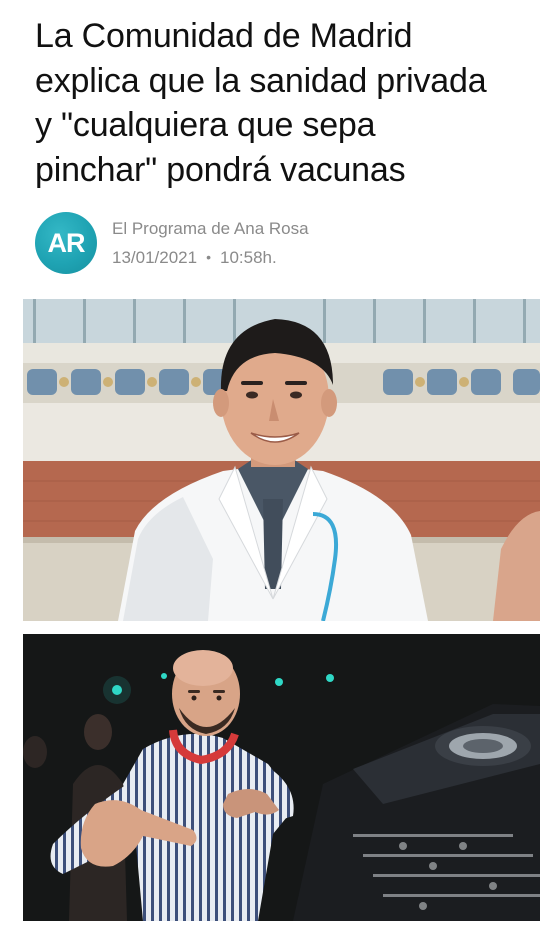 The width and height of the screenshot is (555, 932). I want to click on headline-line: y "cualquiera que sepa, so click(205, 125).